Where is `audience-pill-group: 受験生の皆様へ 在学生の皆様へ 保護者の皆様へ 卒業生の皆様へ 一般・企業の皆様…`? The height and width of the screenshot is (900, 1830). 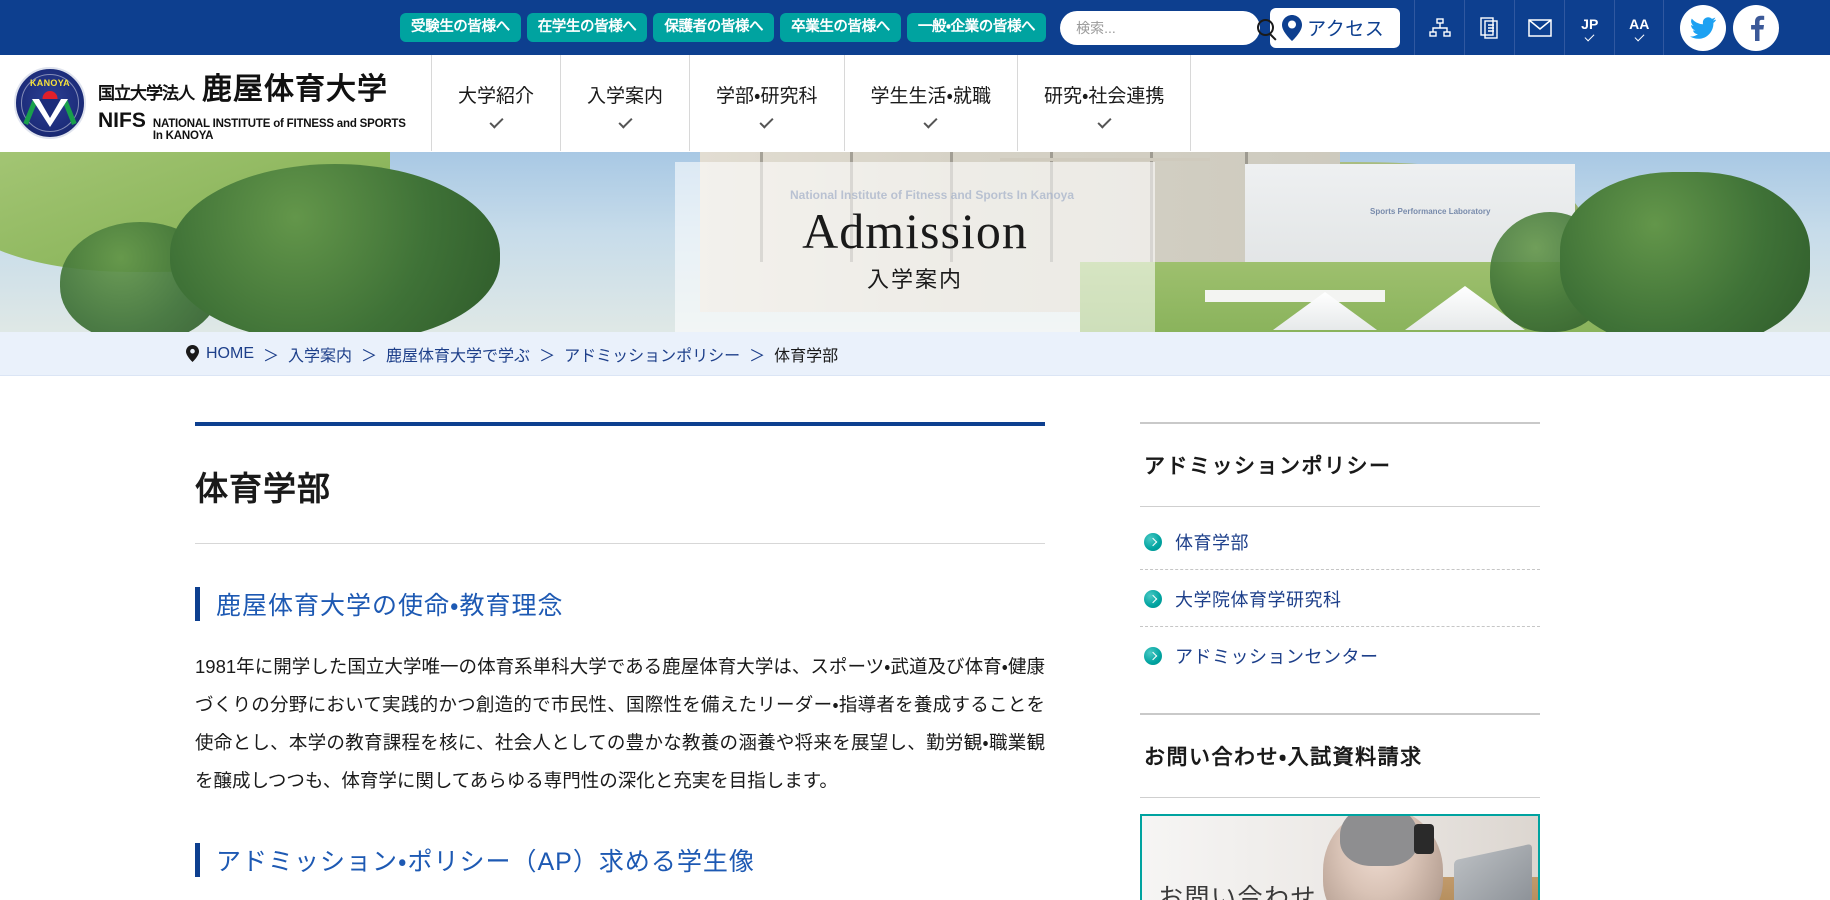
audience-pill-group: 受験生の皆様へ 在学生の皆様へ 保護者の皆様へ 卒業生の皆様へ 一般・企業の皆様… is located at coordinates (723, 27).